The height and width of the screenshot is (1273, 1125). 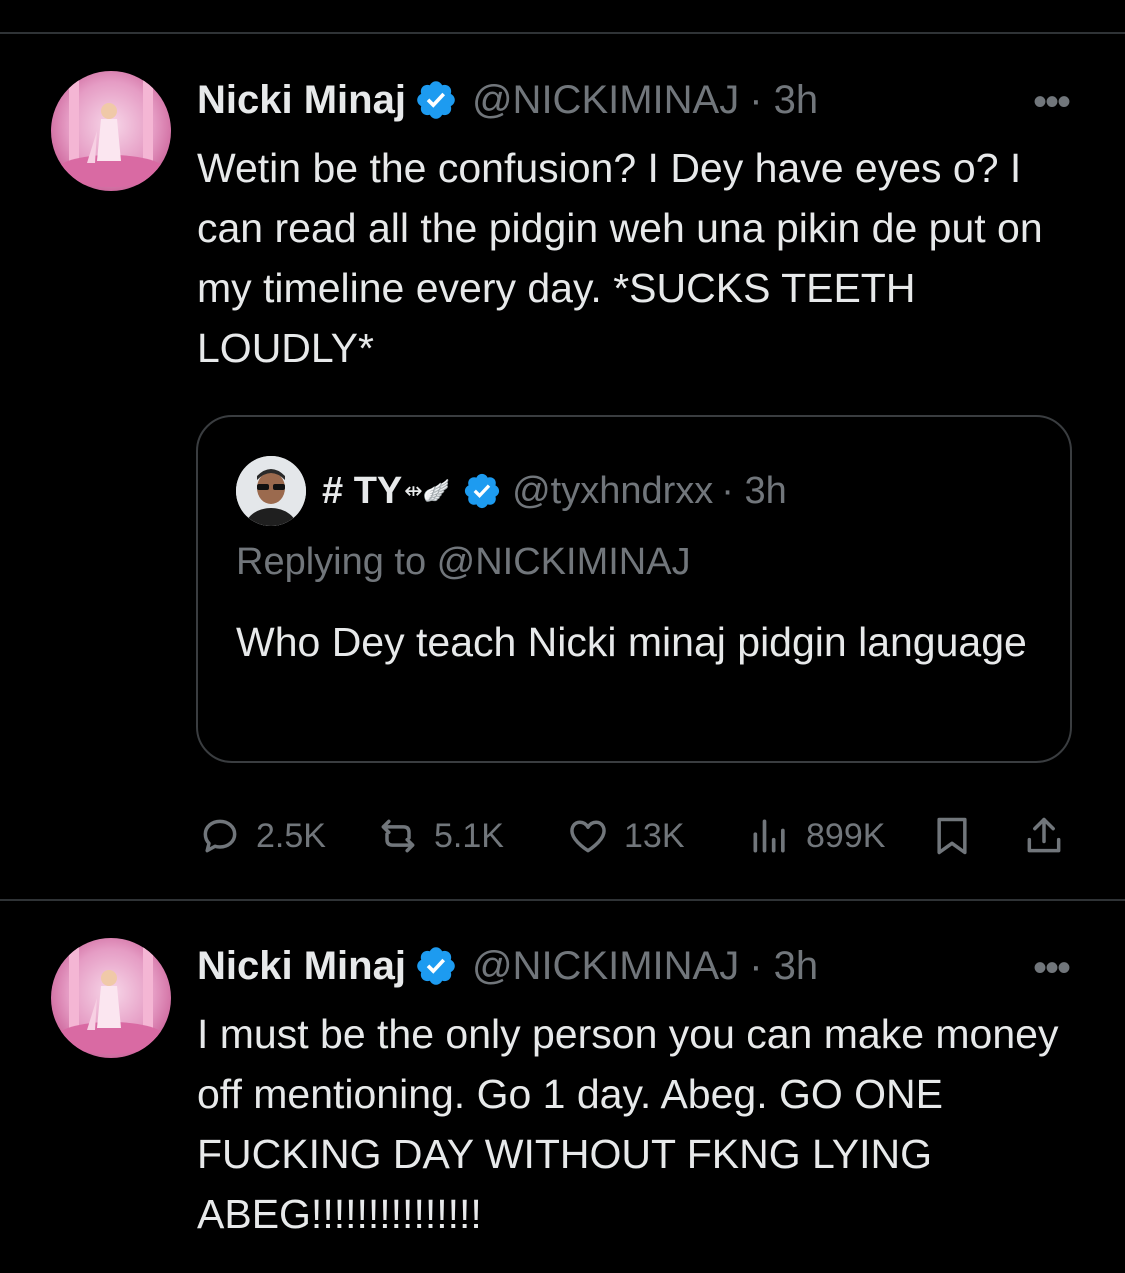 I want to click on retweet-button: 5.1K, so click(x=440, y=836).